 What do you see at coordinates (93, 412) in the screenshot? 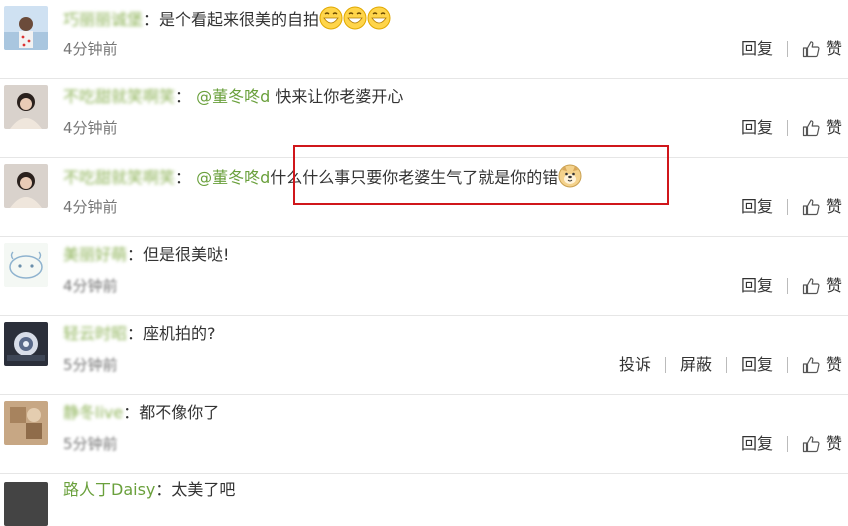
I see `username-link: 静冬live` at bounding box center [93, 412].